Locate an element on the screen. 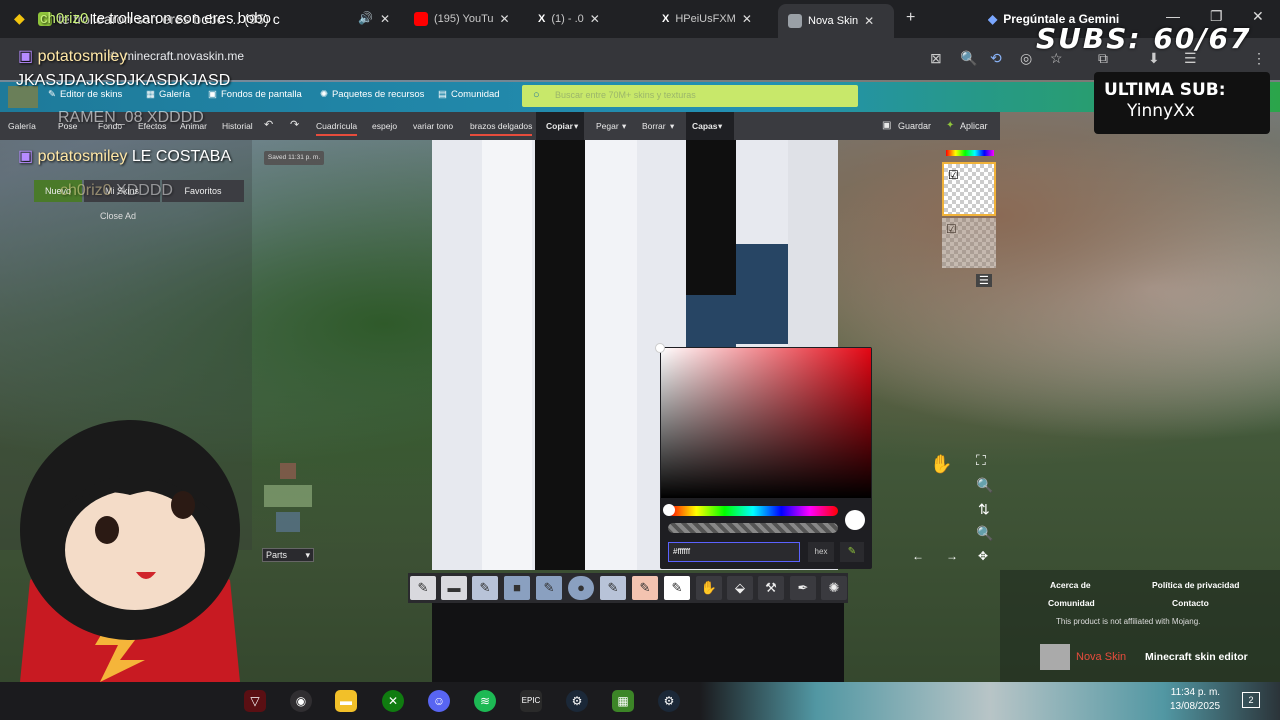  spotify-icon: ≋ is located at coordinates (485, 701).